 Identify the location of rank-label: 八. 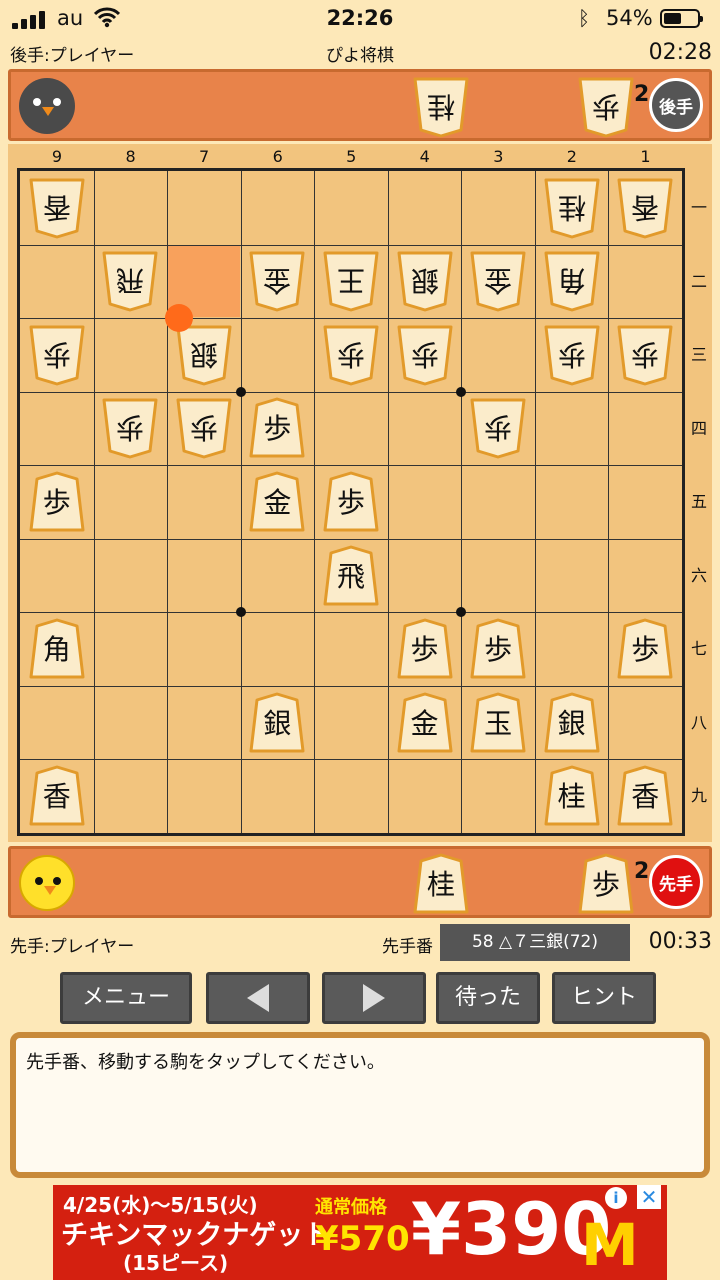
(698, 722).